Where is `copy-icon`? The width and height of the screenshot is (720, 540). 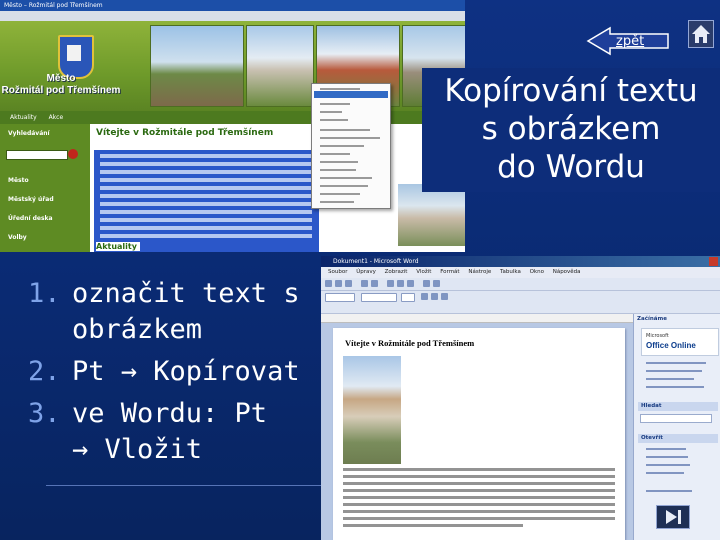
copy-icon is located at coordinates (400, 283).